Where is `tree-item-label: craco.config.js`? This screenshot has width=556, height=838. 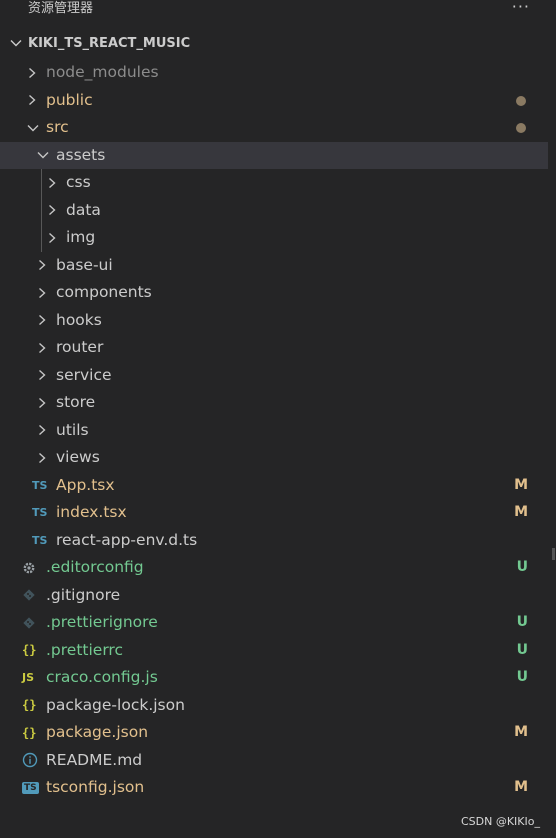 tree-item-label: craco.config.js is located at coordinates (102, 677).